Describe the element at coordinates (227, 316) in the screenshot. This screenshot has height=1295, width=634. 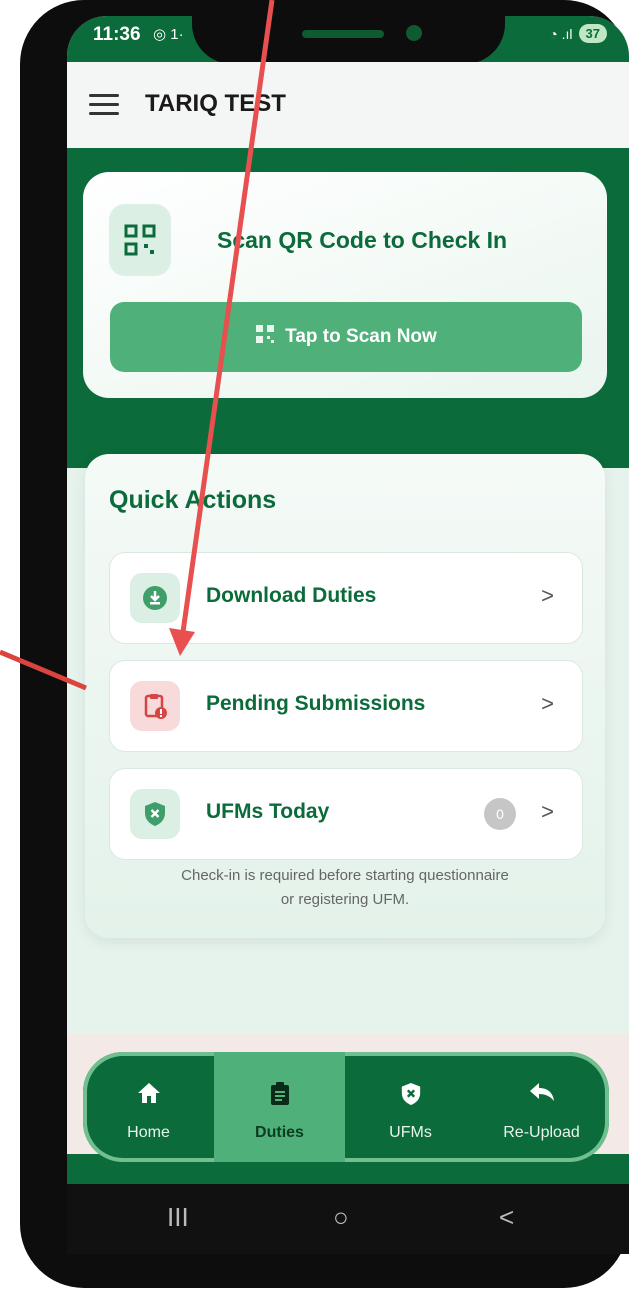
I see `annotation-arrow-line` at that location.